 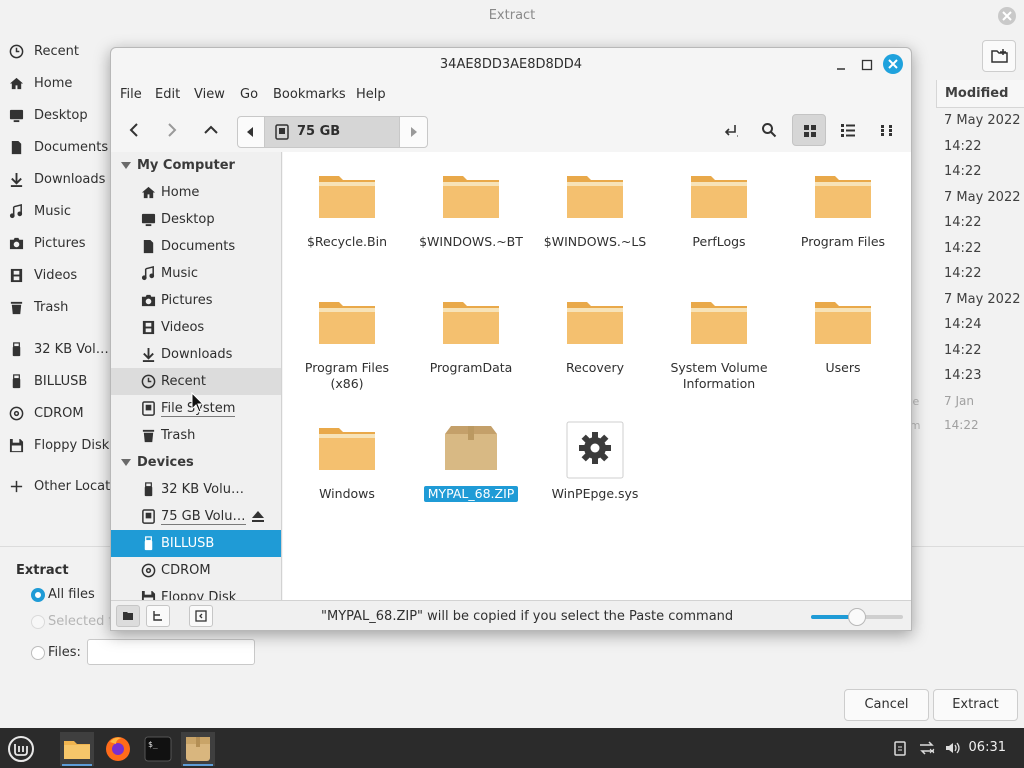 I want to click on place-label: BILLUSB, so click(x=61, y=381).